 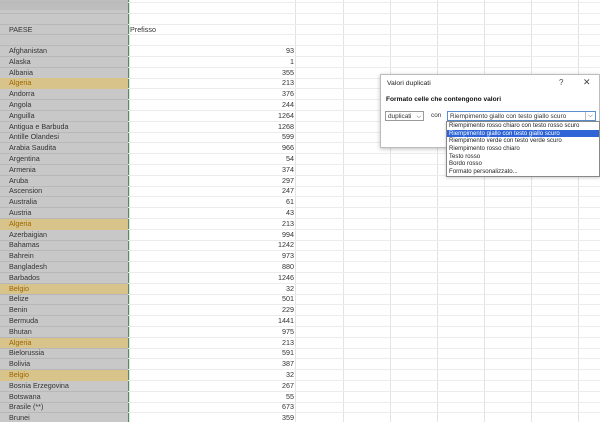 I want to click on duplicate-type-select: duplicati ⌵, so click(x=404, y=116).